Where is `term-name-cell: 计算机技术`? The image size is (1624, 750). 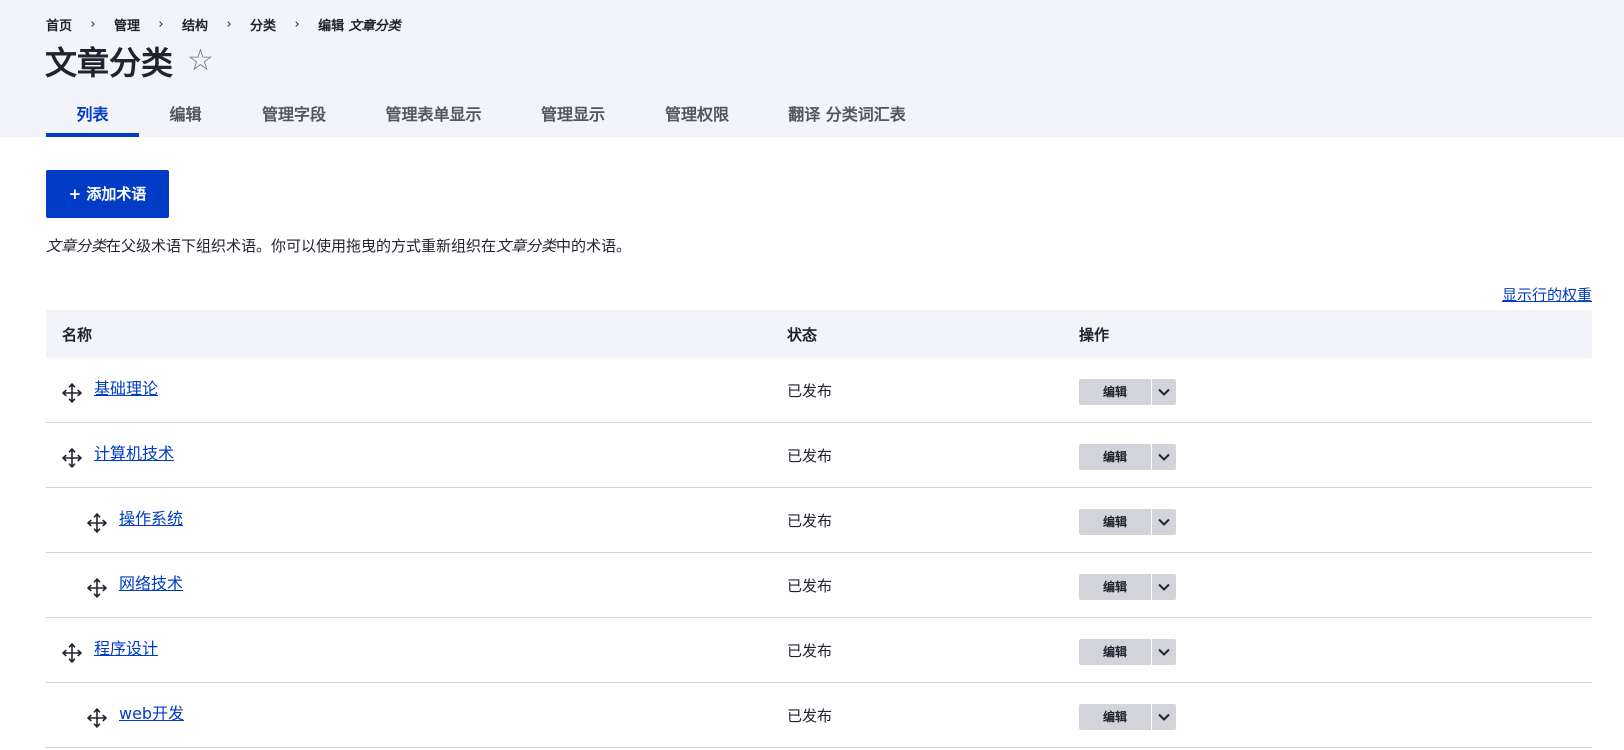 term-name-cell: 计算机技术 is located at coordinates (118, 455).